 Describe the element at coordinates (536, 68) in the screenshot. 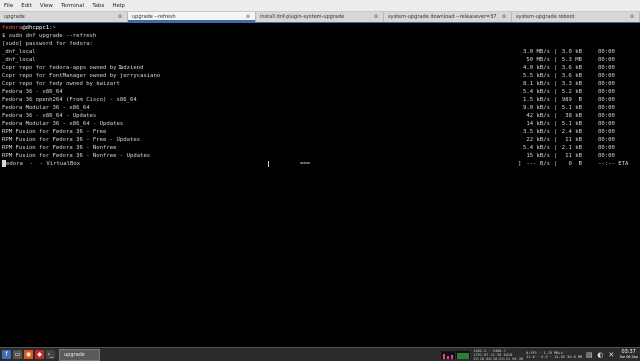

I see `repo-rate: 4.0 kB/s` at that location.